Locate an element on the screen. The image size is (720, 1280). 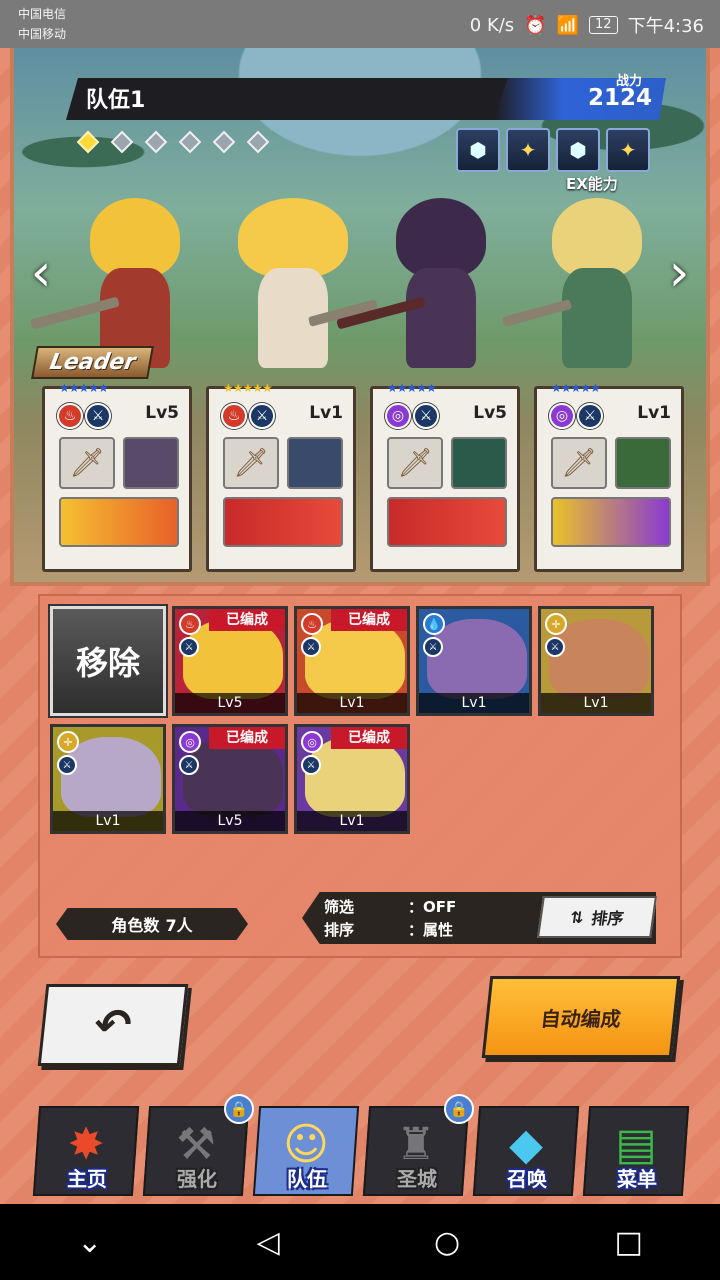
roster-unit-7: ◎ ⚔ 已编成 Lv1 is located at coordinates (352, 779).